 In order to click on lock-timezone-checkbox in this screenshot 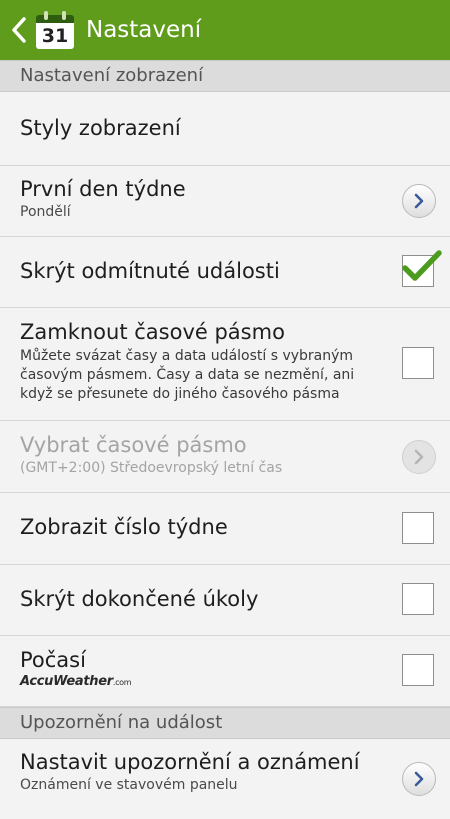, I will do `click(418, 363)`.